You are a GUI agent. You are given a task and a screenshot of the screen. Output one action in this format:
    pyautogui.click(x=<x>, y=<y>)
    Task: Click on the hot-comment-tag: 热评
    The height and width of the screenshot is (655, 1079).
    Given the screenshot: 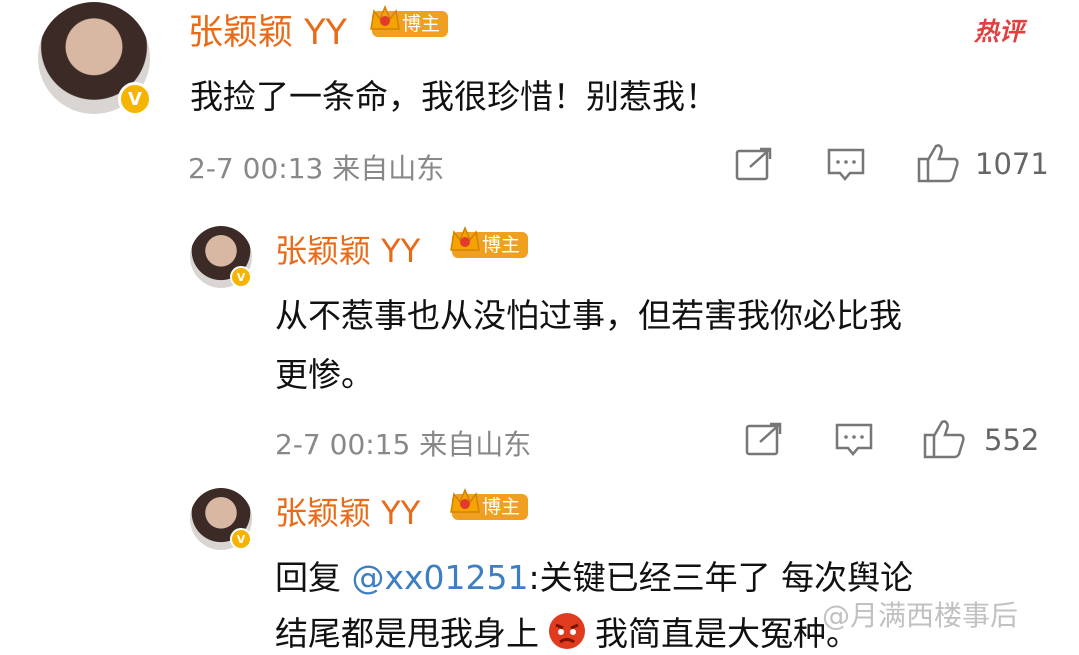 What is the action you would take?
    pyautogui.click(x=999, y=31)
    